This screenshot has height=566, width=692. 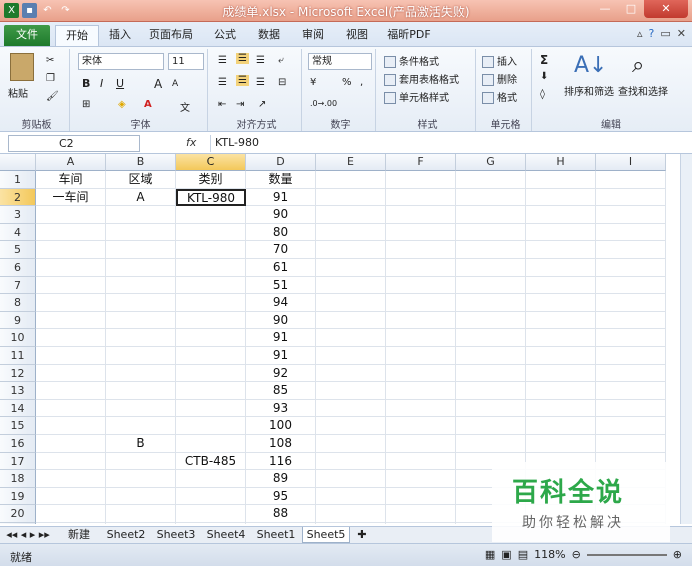 I want to click on table-cell: 51, so click(x=281, y=285).